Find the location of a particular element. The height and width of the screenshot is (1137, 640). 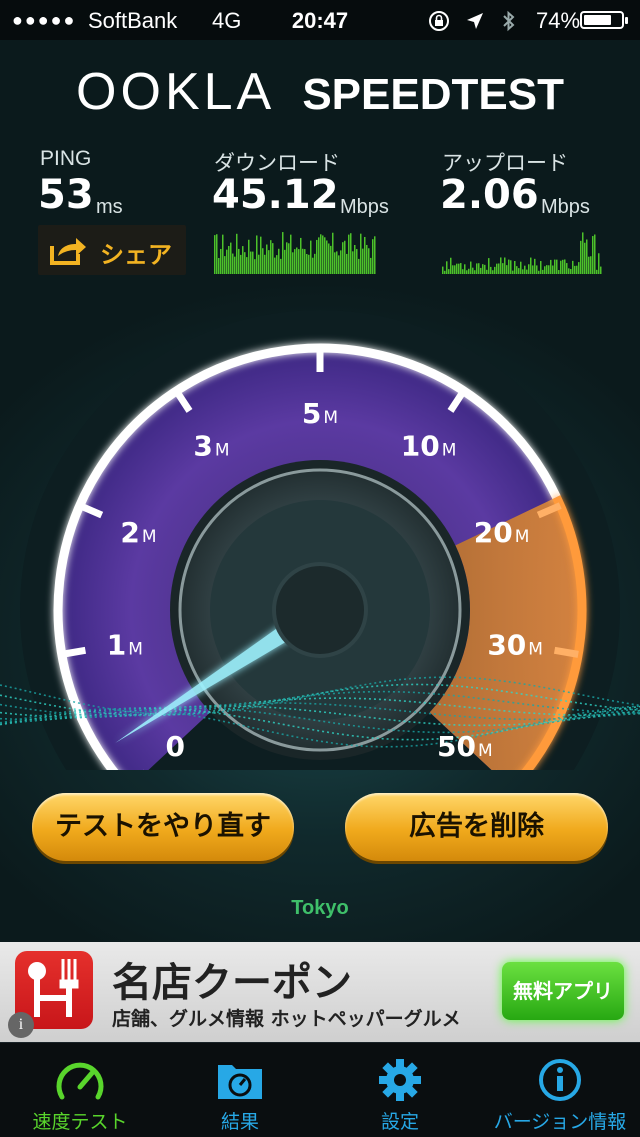

tab-version-info: バージョン情報 is located at coordinates (560, 1090).